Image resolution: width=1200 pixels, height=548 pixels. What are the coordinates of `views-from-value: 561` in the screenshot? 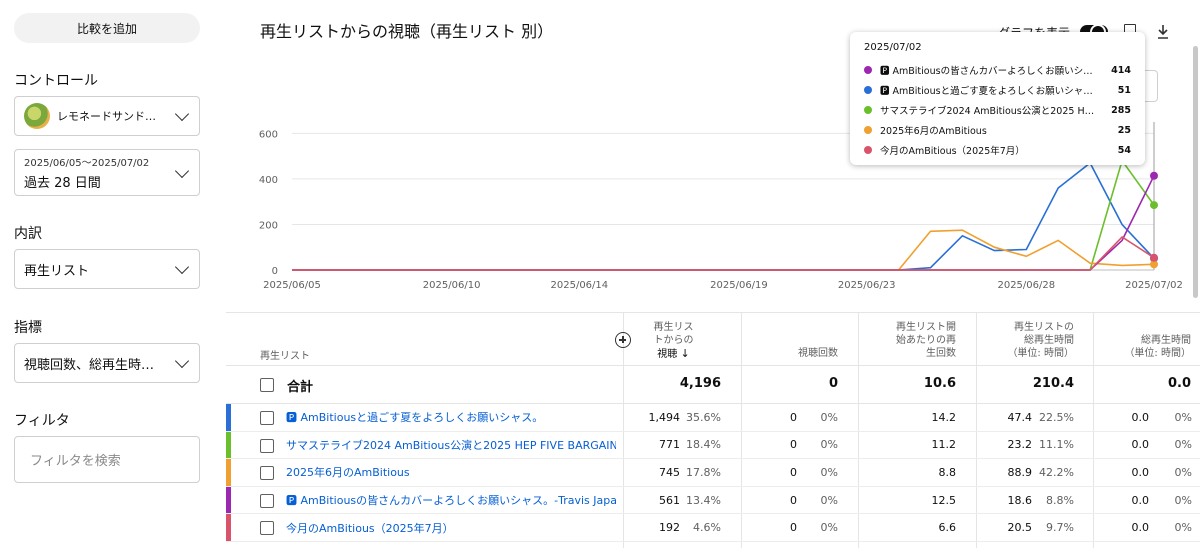 It's located at (669, 500).